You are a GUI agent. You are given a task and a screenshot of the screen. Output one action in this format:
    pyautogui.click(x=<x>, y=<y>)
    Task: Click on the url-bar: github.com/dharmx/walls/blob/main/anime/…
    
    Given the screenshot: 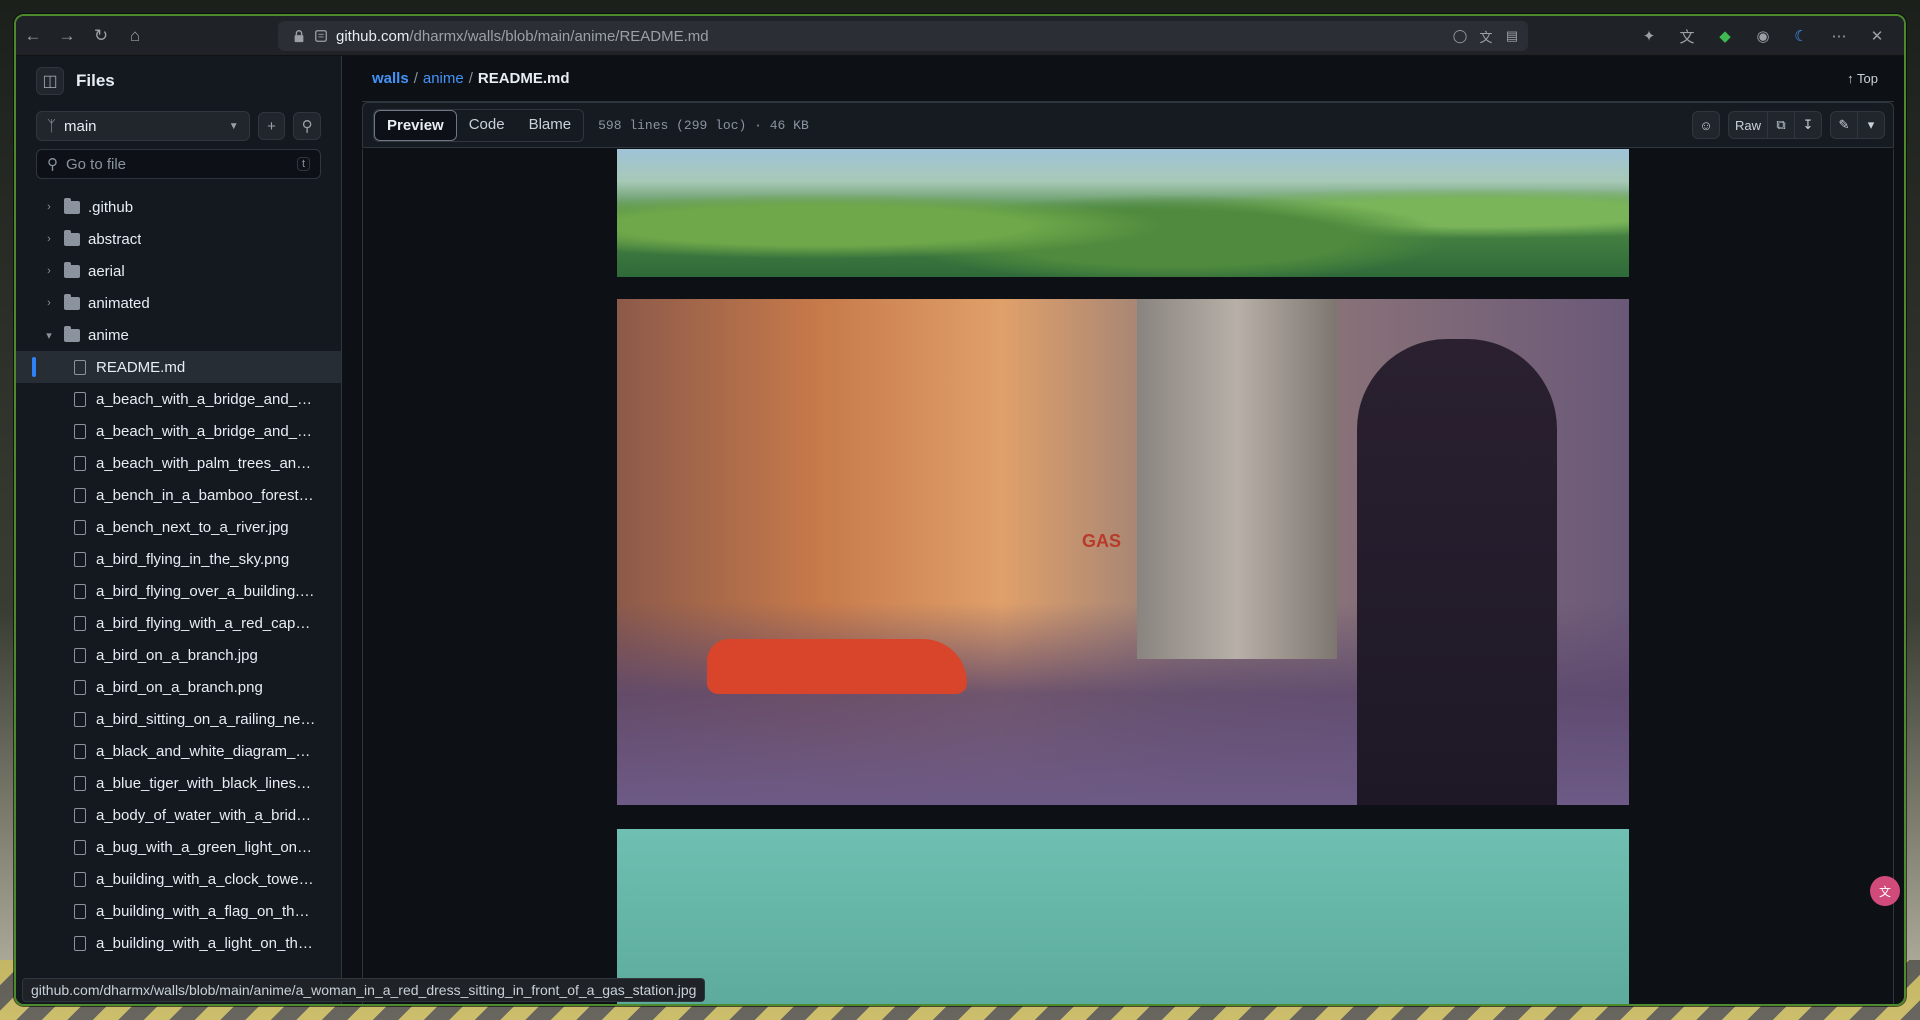 What is the action you would take?
    pyautogui.click(x=903, y=36)
    